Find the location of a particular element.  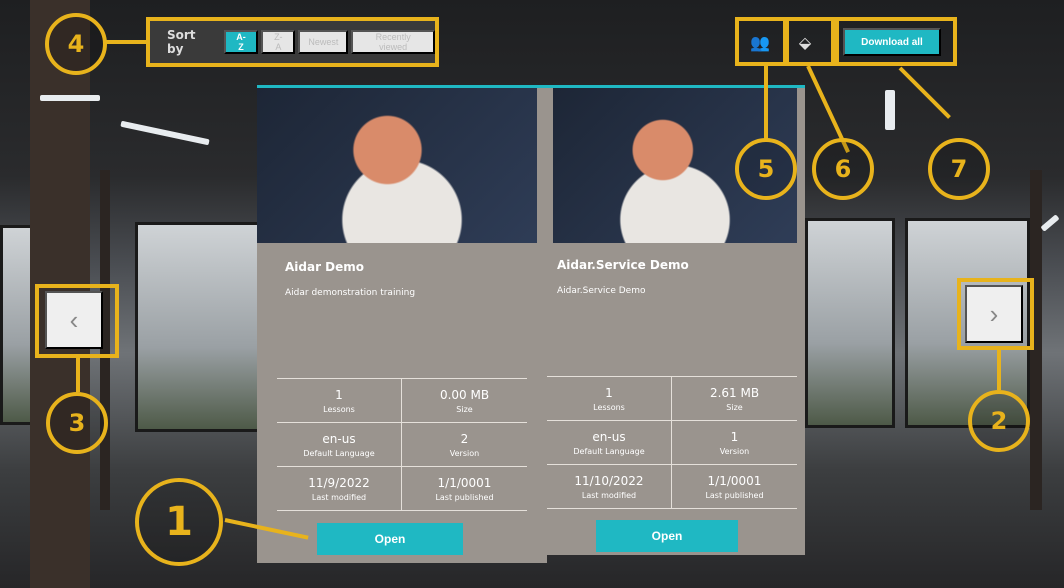

annotation-3: 3 is located at coordinates (77, 423).